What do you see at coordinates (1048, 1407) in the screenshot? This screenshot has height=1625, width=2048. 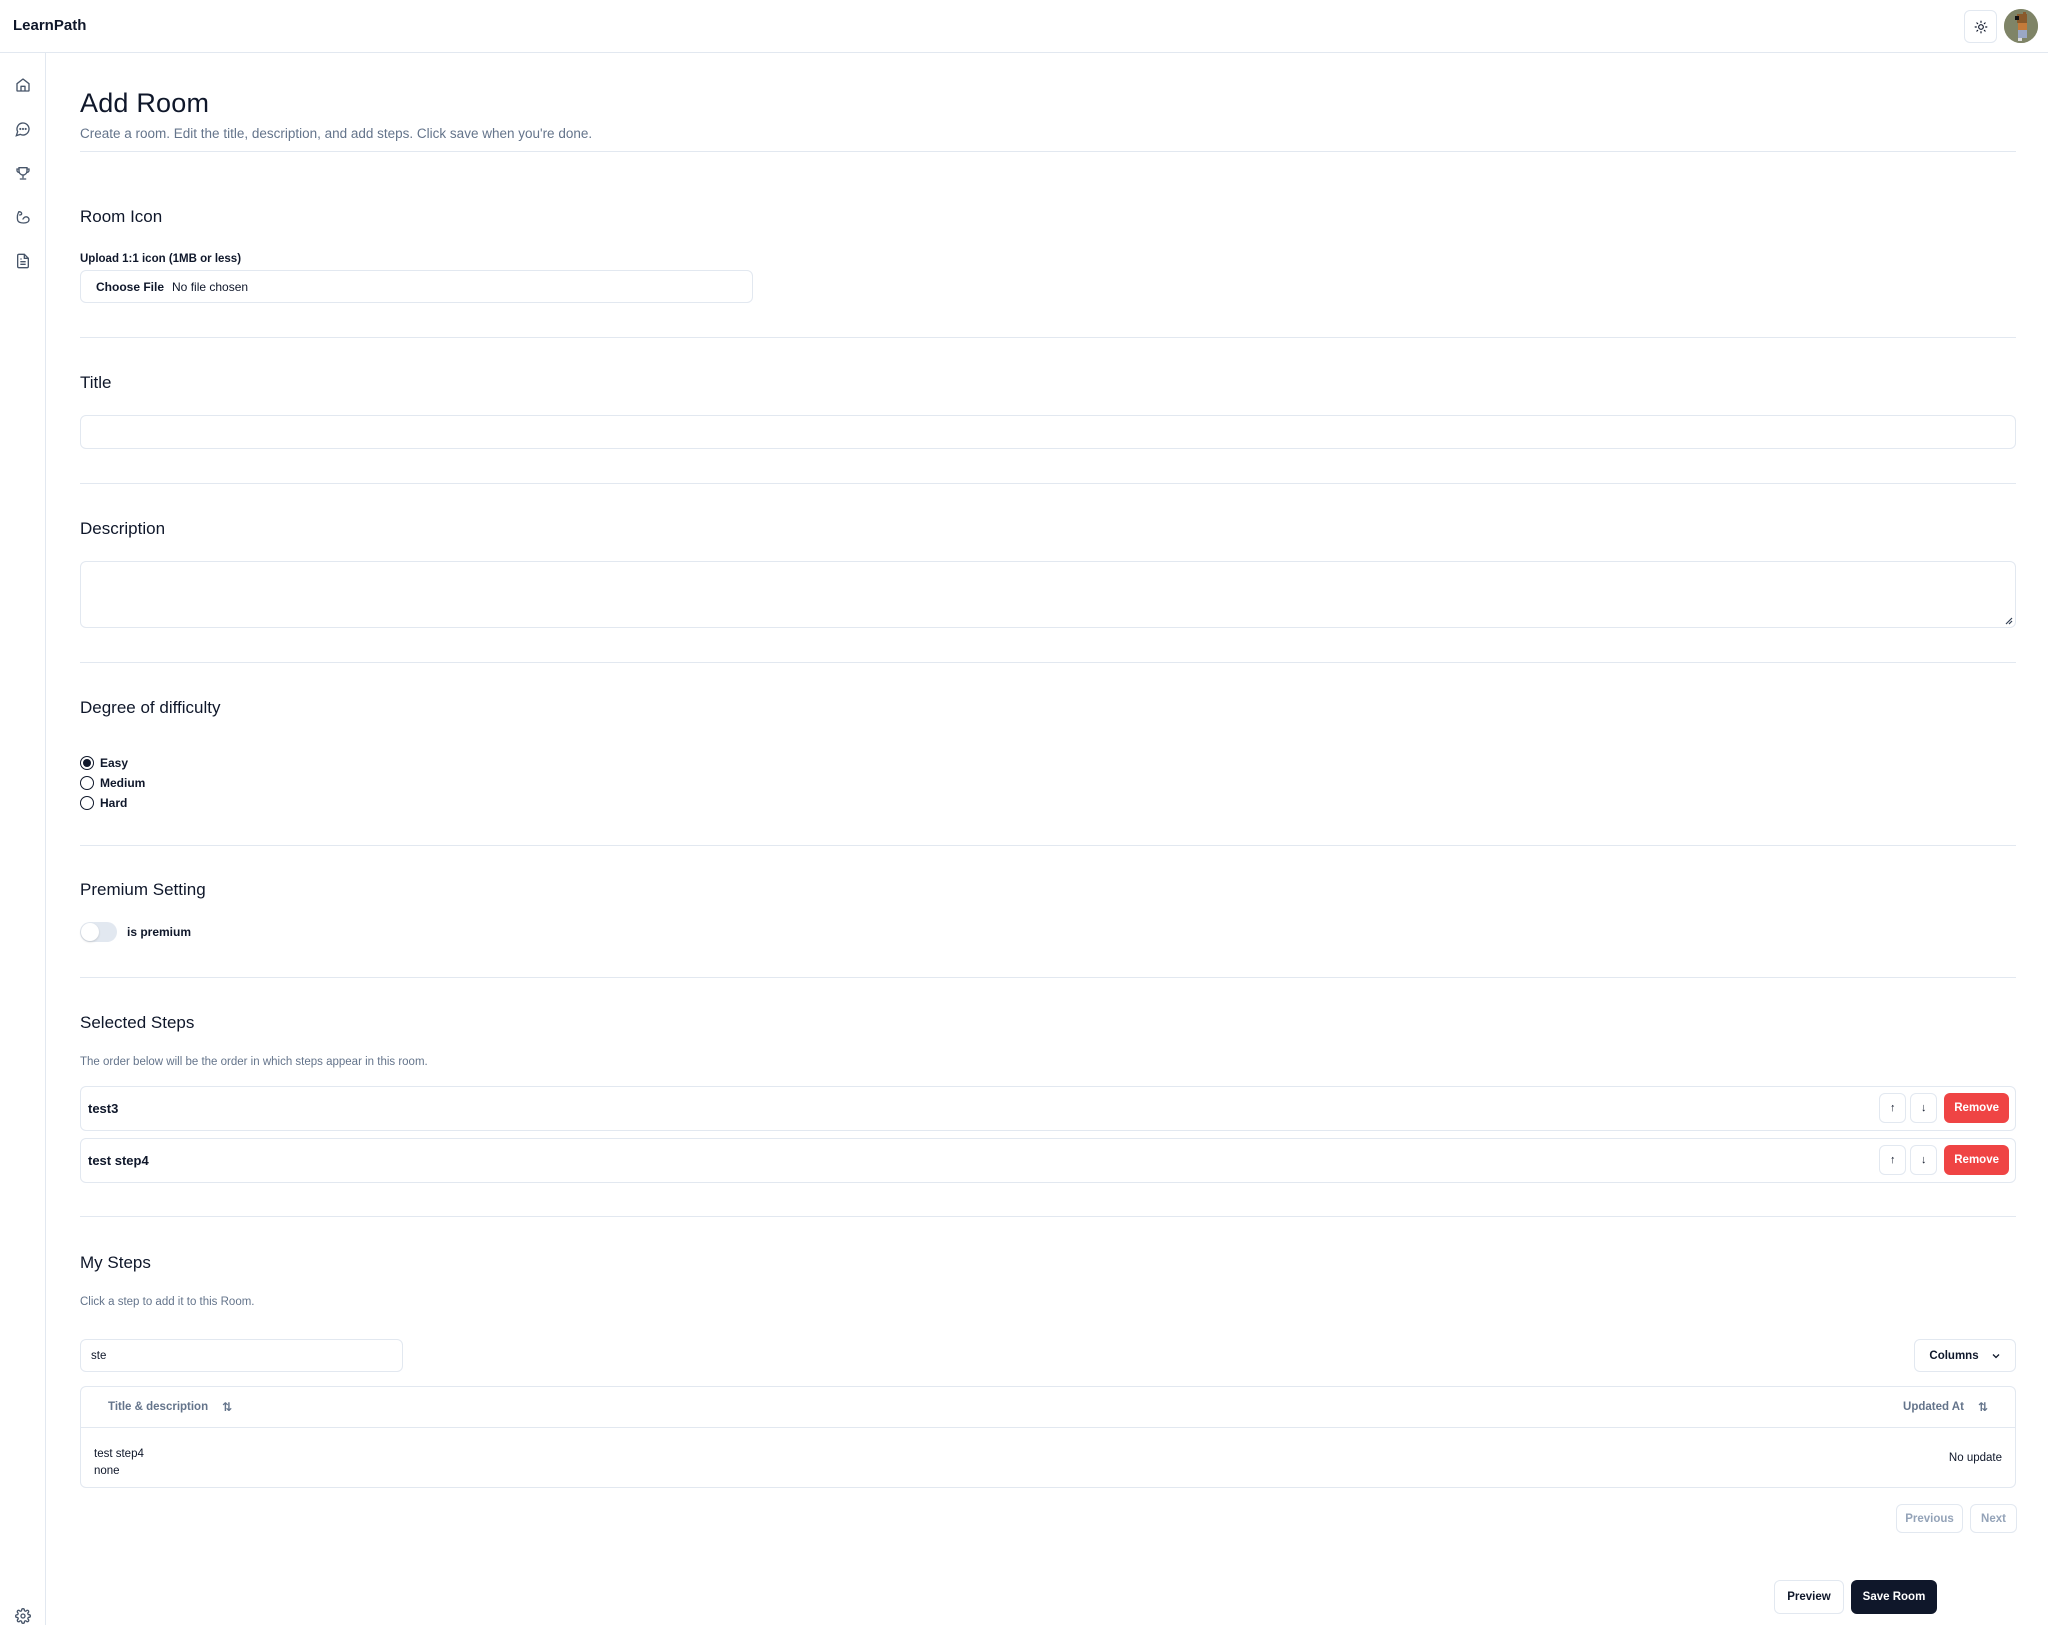 I see `table-header: Title & description ⇅ Updated At ⇅` at bounding box center [1048, 1407].